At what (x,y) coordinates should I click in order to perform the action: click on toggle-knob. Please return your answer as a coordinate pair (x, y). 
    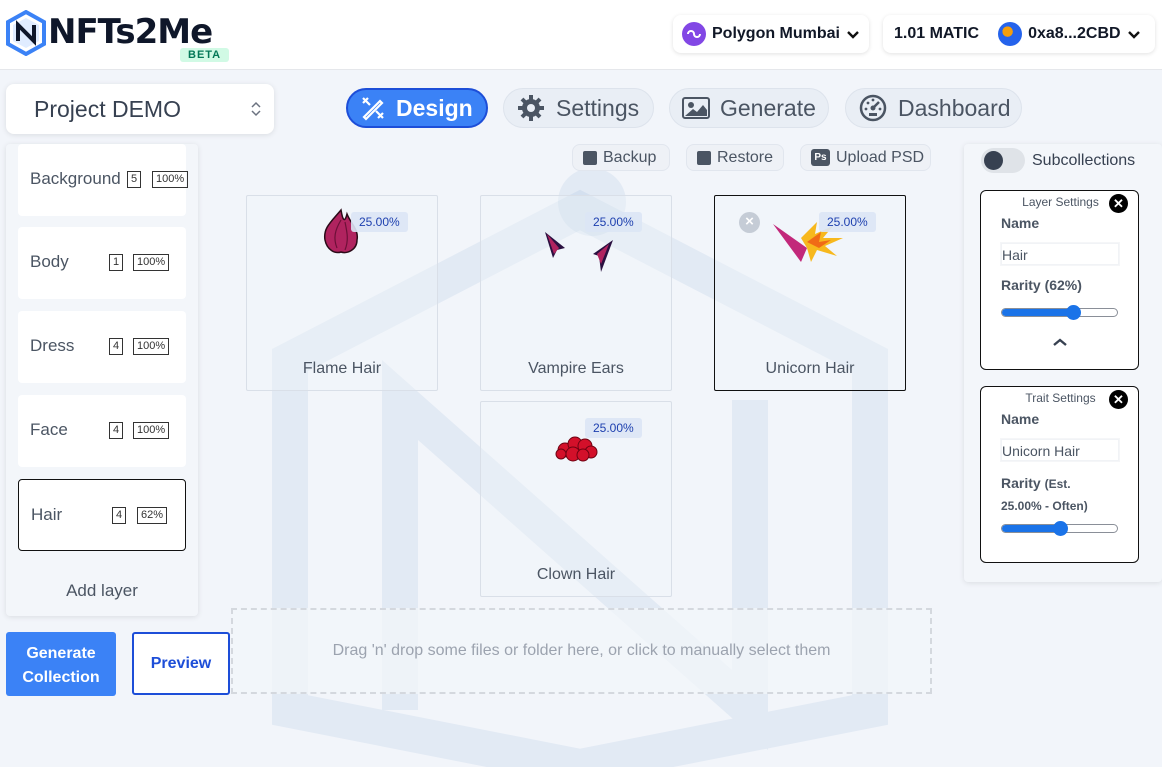
    Looking at the image, I should click on (993, 160).